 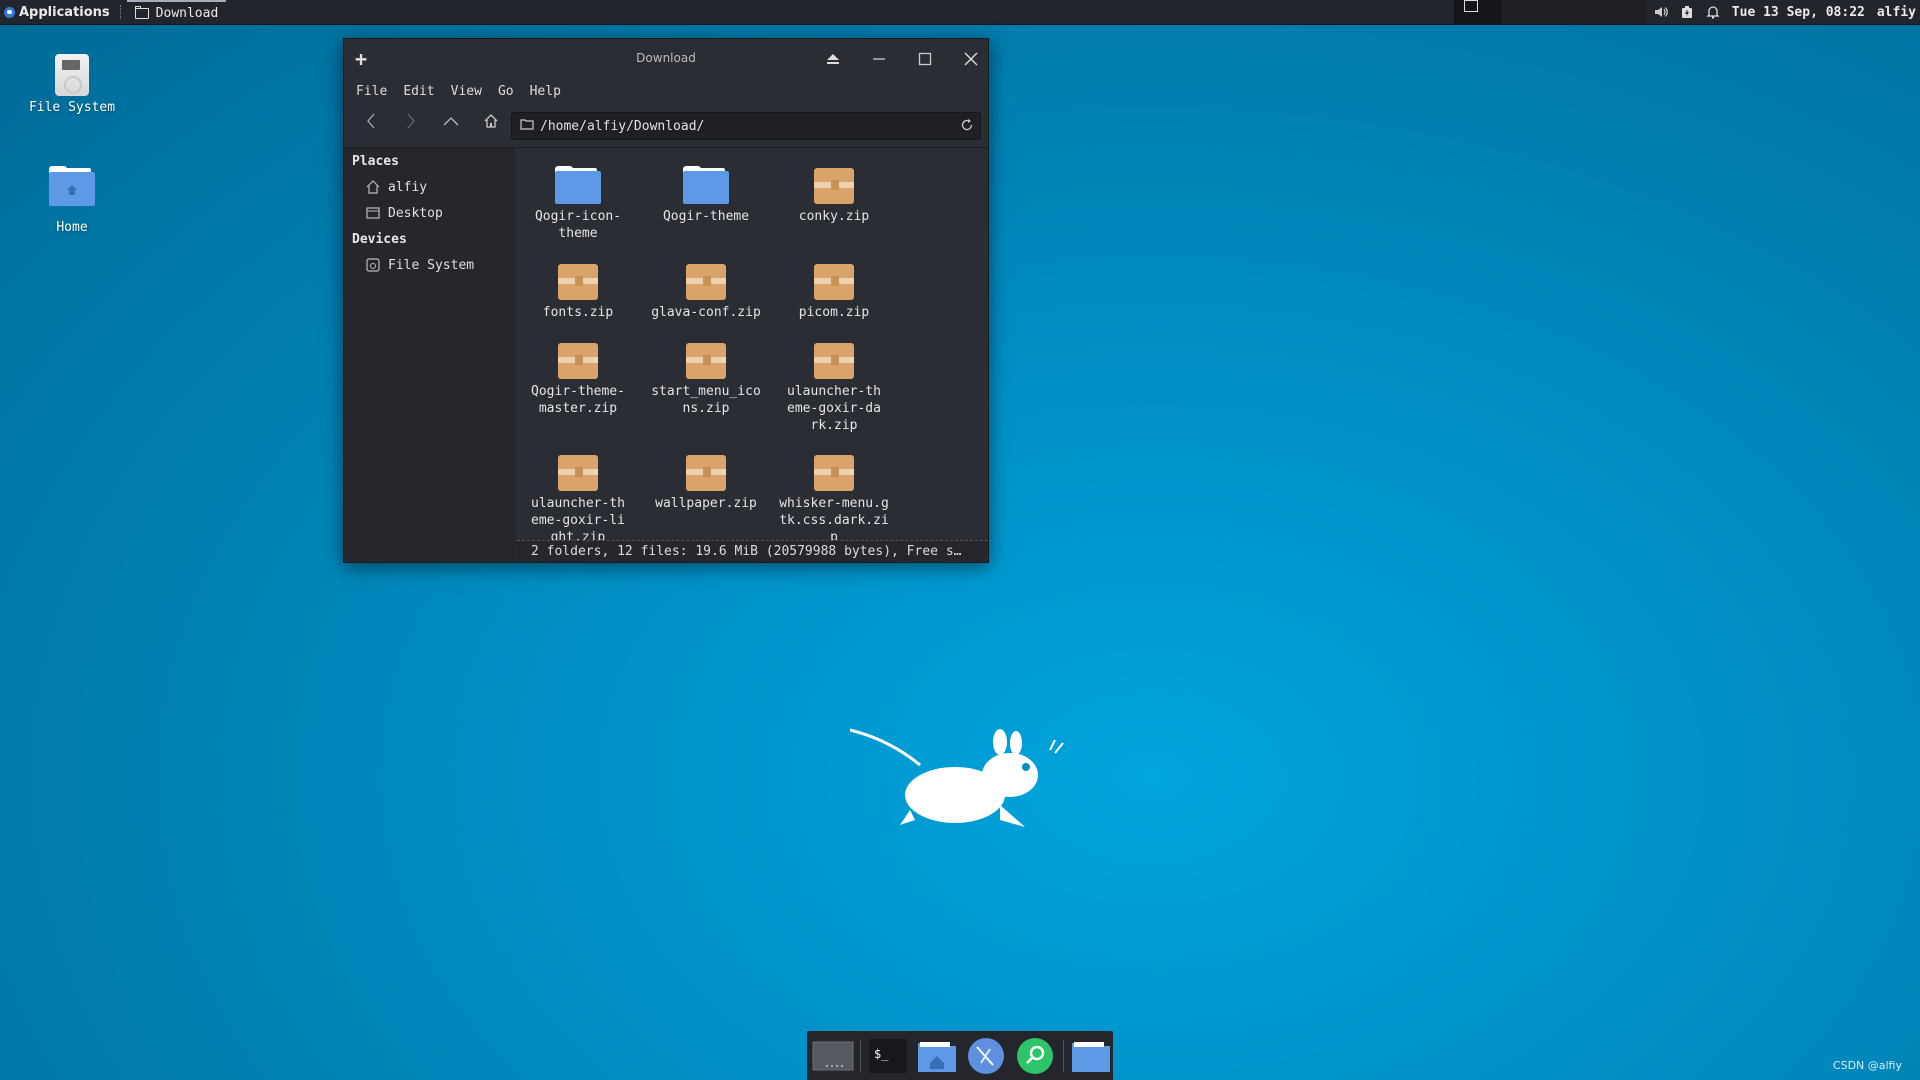 What do you see at coordinates (1035, 1056) in the screenshot?
I see `dock-item-app-finder` at bounding box center [1035, 1056].